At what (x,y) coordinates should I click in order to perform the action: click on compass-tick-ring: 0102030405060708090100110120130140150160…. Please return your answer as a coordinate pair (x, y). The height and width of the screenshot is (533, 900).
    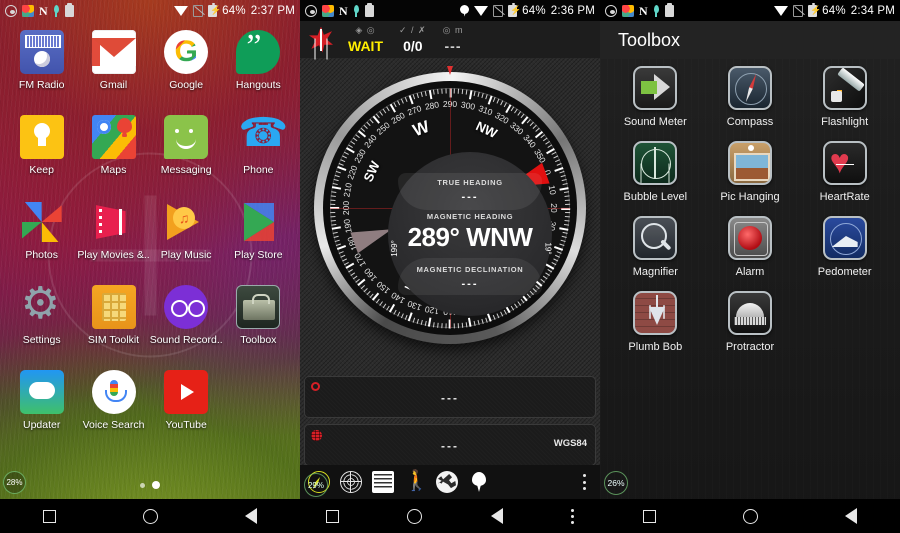
    Looking at the image, I should click on (450, 208).